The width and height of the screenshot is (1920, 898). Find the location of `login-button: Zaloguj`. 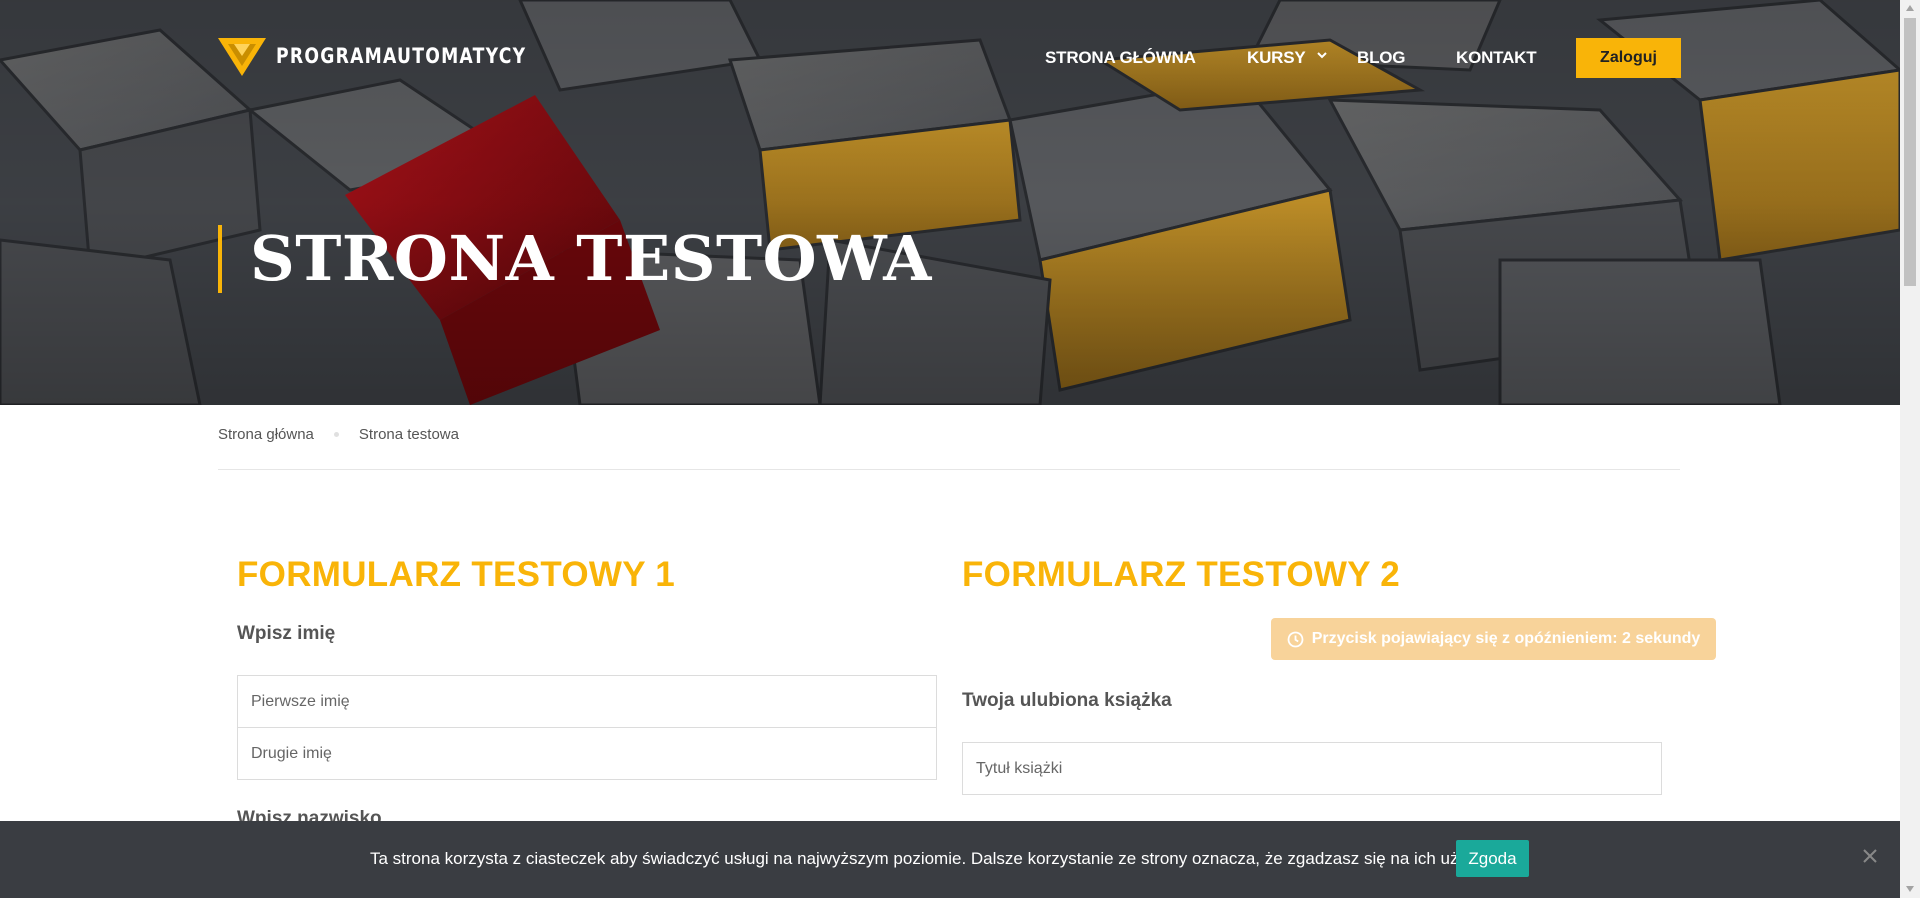

login-button: Zaloguj is located at coordinates (1628, 58).